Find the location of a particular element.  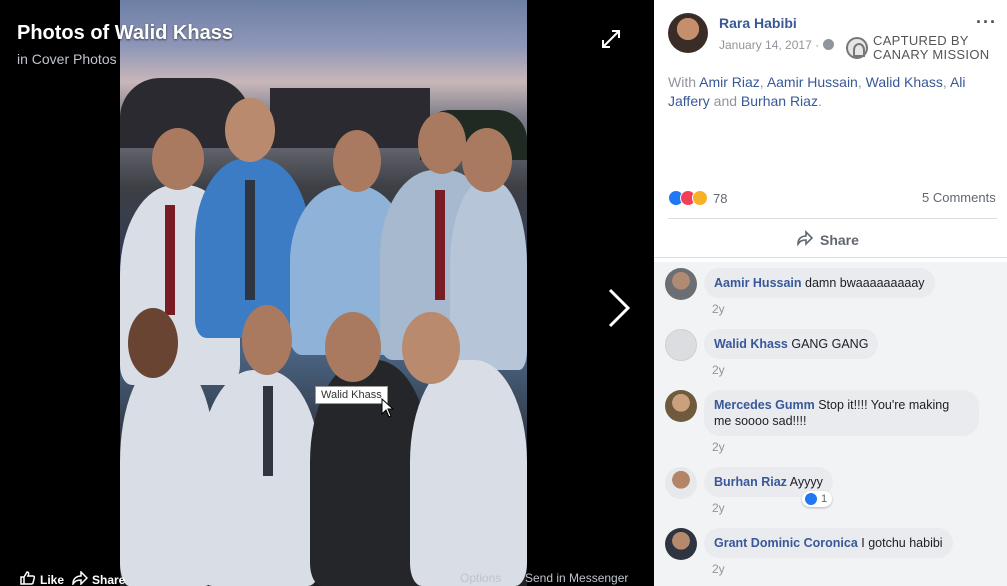

comment-reactions: 1 is located at coordinates (817, 499).